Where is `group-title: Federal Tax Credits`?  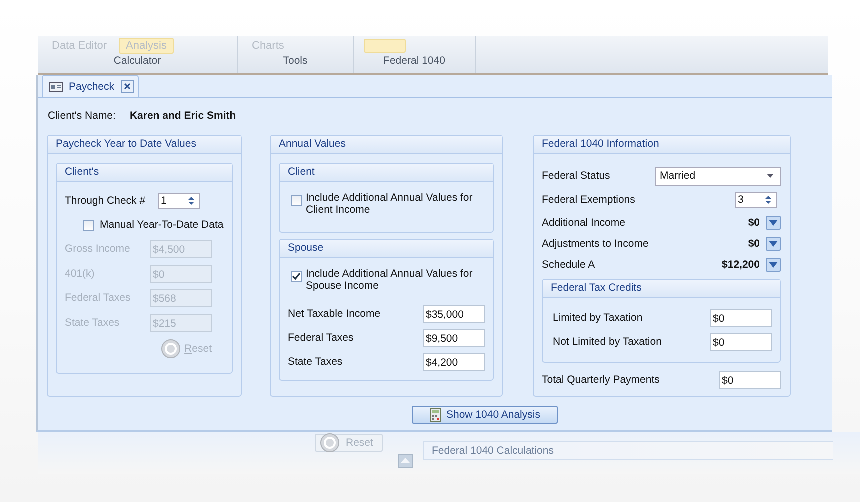 group-title: Federal Tax Credits is located at coordinates (661, 289).